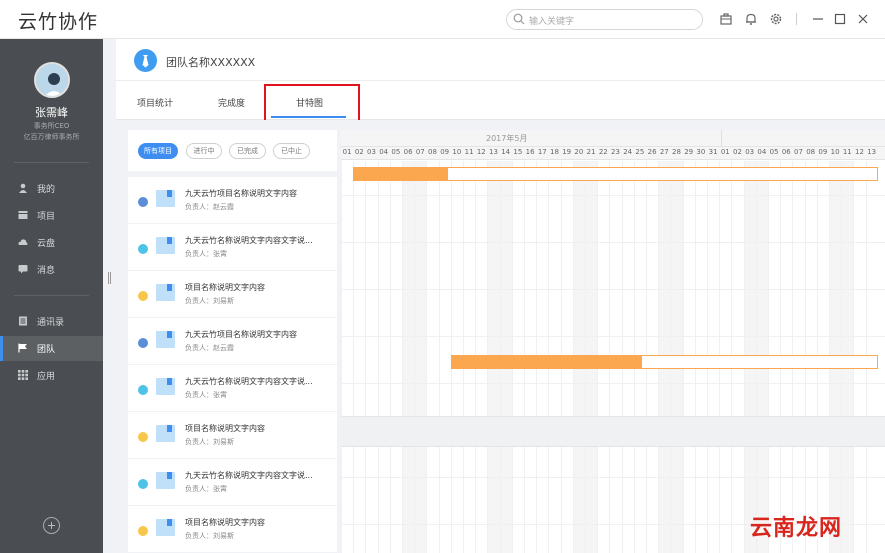 This screenshot has height=553, width=885. I want to click on sidebar-item-projects: 项目, so click(51, 215).